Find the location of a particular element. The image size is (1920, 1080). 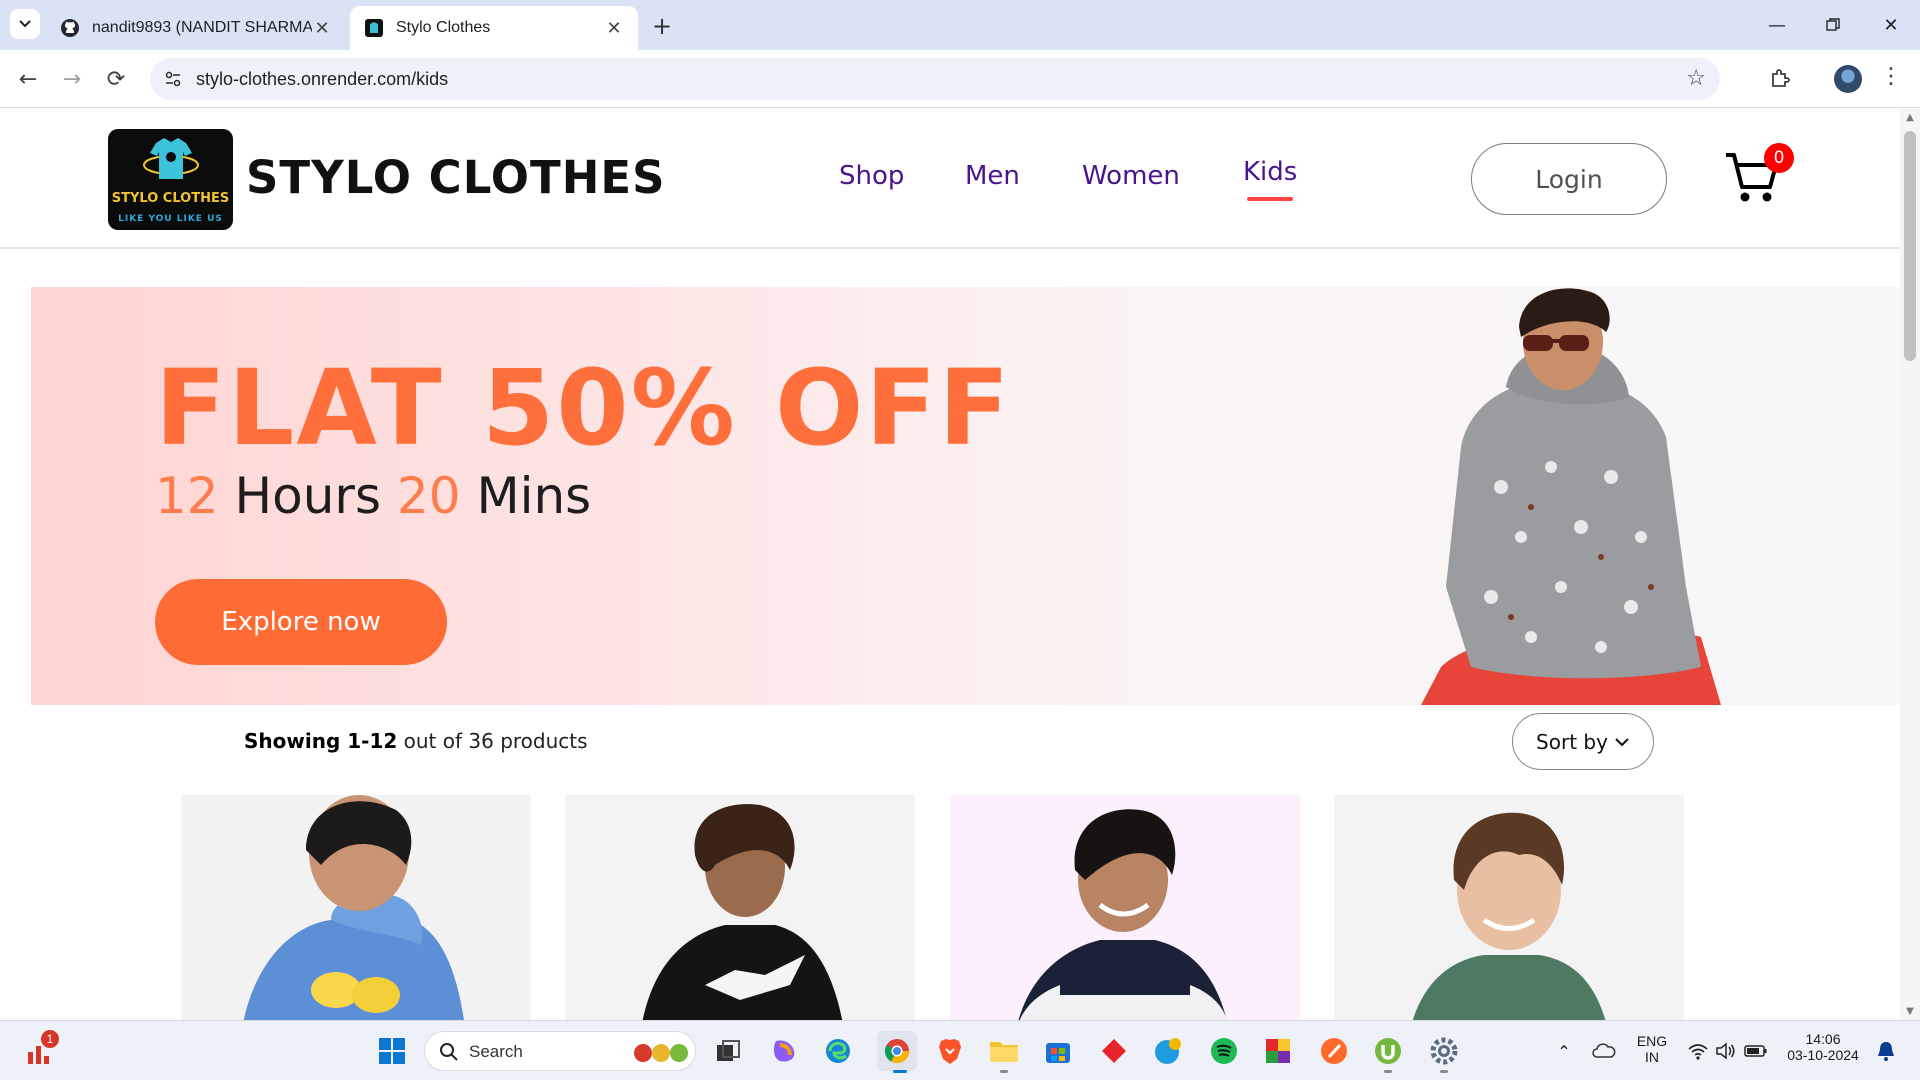

countdown-mins-label: Mins is located at coordinates (534, 496).